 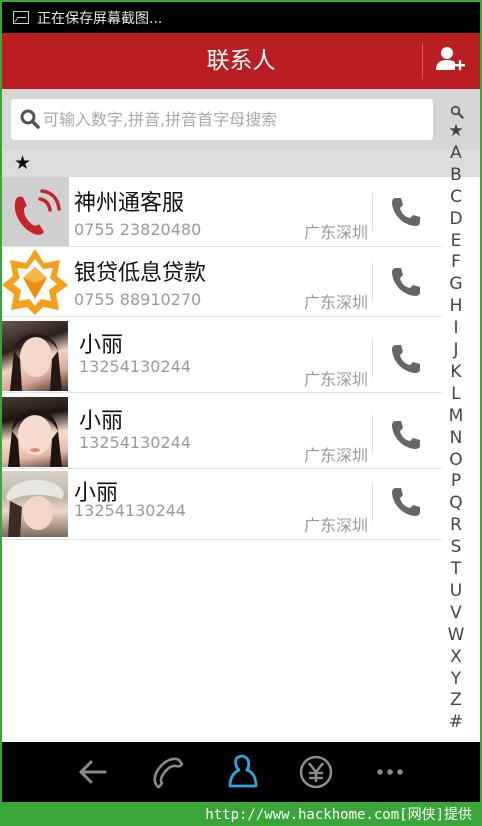 I want to click on contacts-icon, so click(x=243, y=771).